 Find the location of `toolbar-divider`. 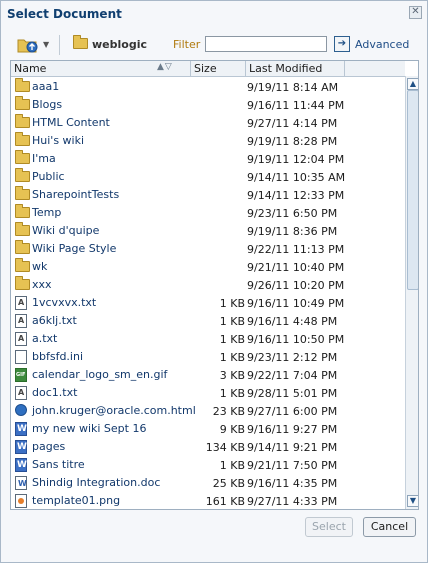

toolbar-divider is located at coordinates (59, 45).